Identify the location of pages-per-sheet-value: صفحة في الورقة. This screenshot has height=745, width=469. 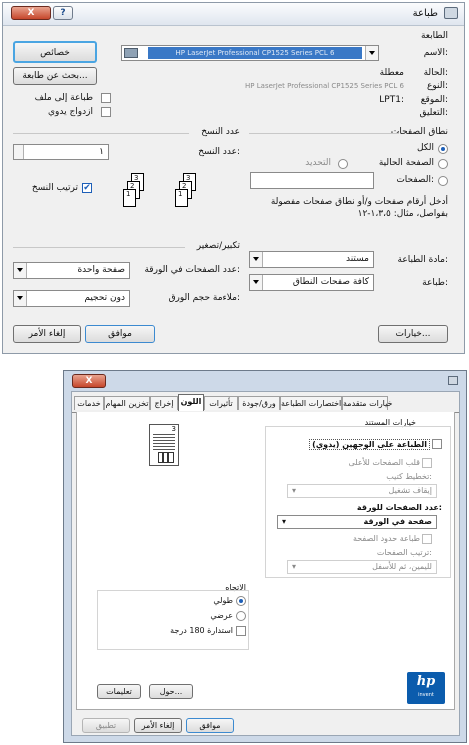
(397, 521).